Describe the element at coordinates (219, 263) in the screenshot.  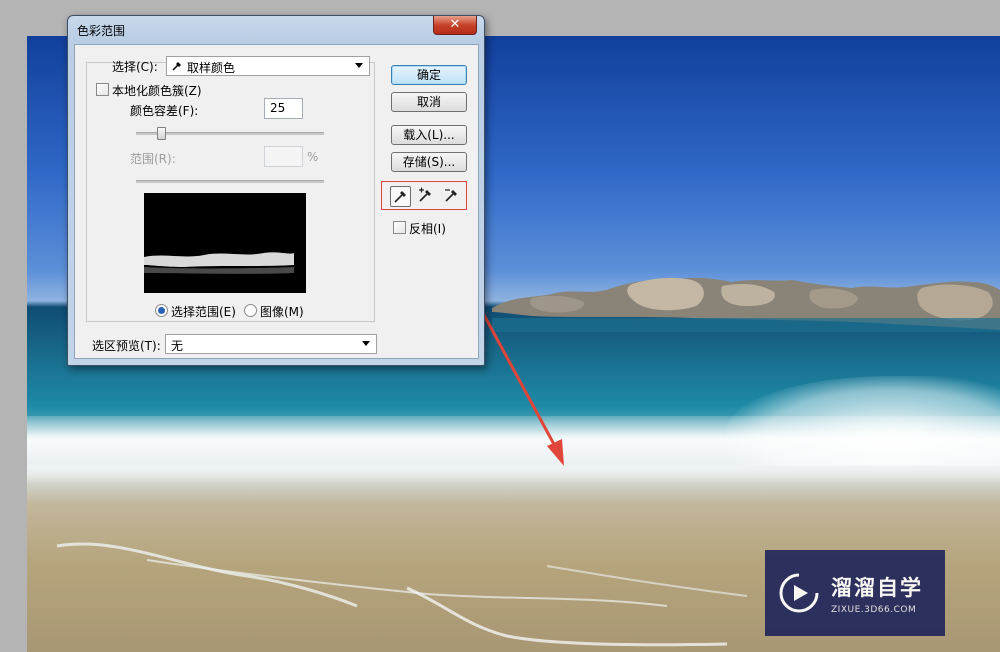
I see `mask-preview` at that location.